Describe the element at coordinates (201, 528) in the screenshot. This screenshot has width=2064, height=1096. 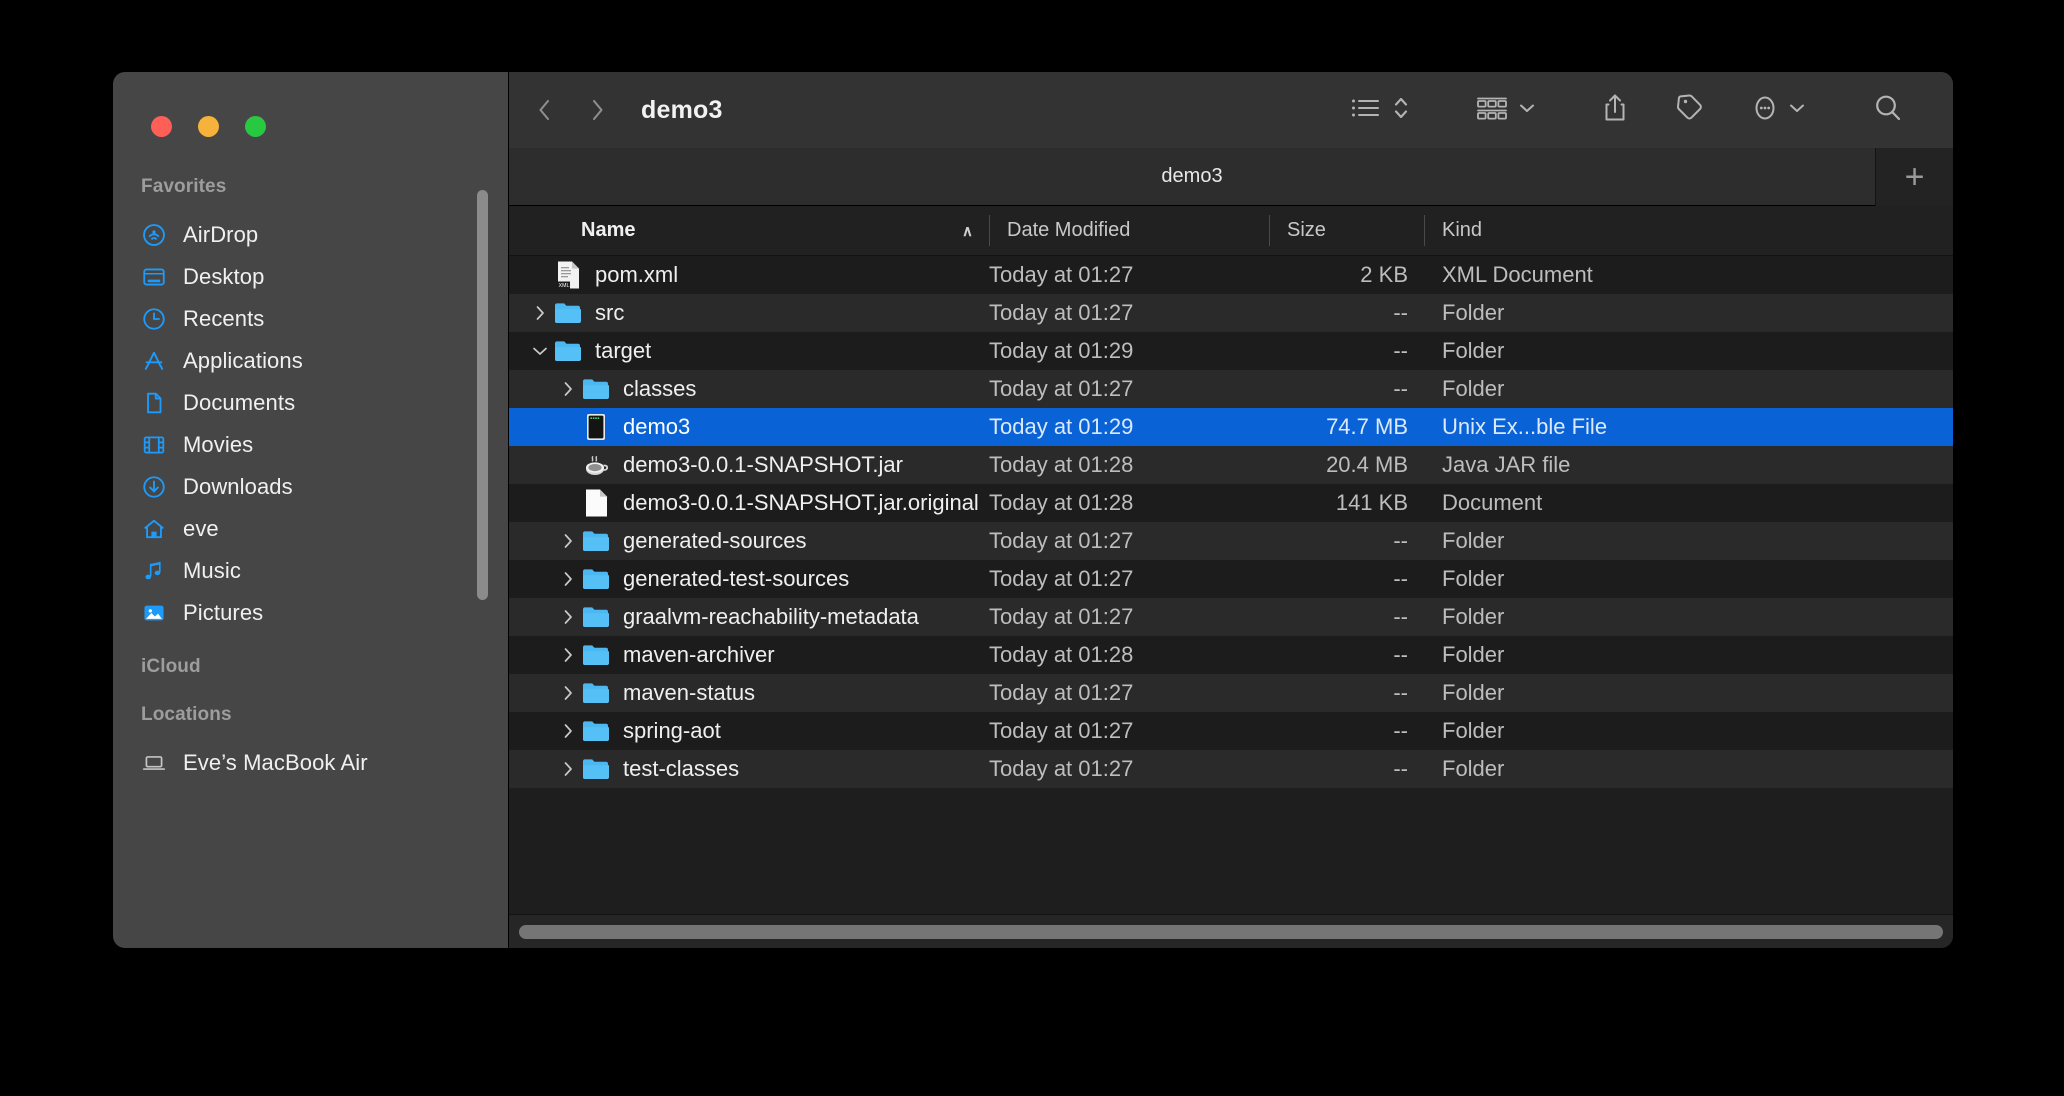
I see `sidebar-item-label: eve` at that location.